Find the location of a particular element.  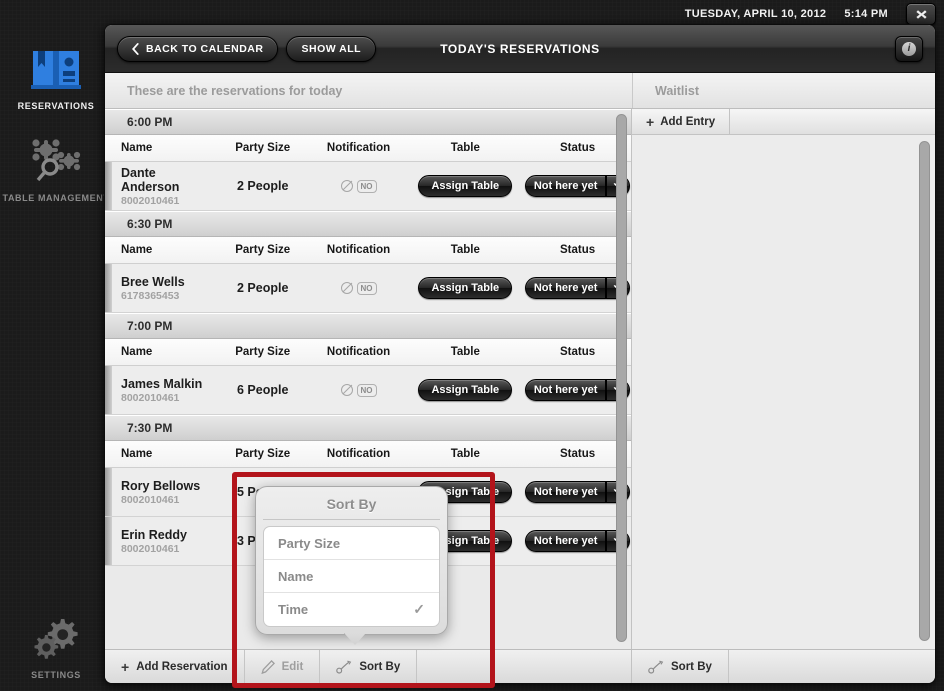

info-icon: i is located at coordinates (909, 49).